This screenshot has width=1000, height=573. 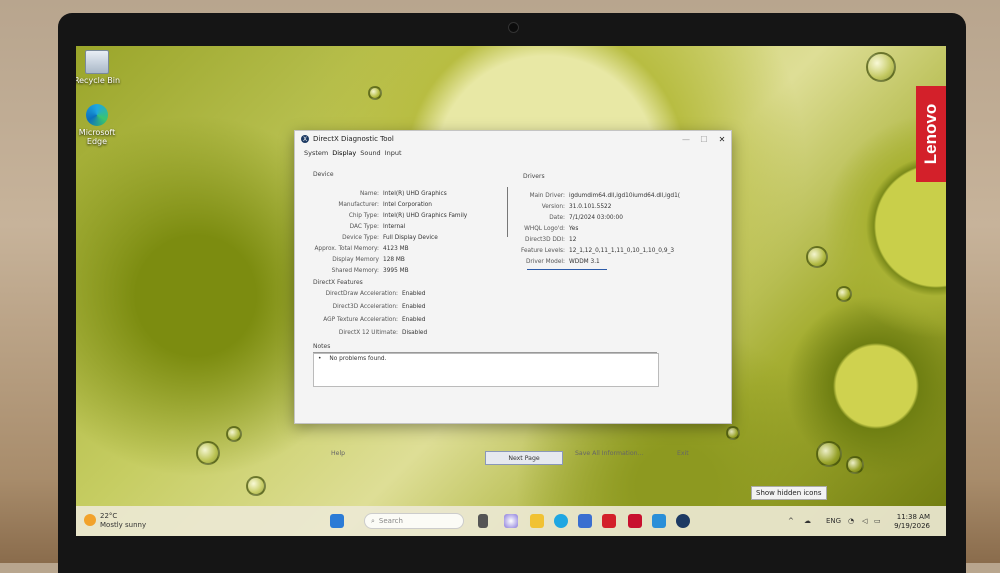 What do you see at coordinates (561, 521) in the screenshot?
I see `edge-taskbar-icon` at bounding box center [561, 521].